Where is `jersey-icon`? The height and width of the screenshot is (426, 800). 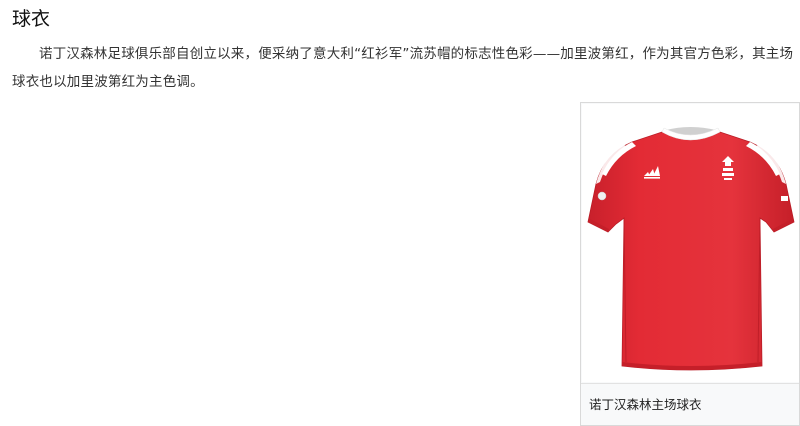 jersey-icon is located at coordinates (691, 249).